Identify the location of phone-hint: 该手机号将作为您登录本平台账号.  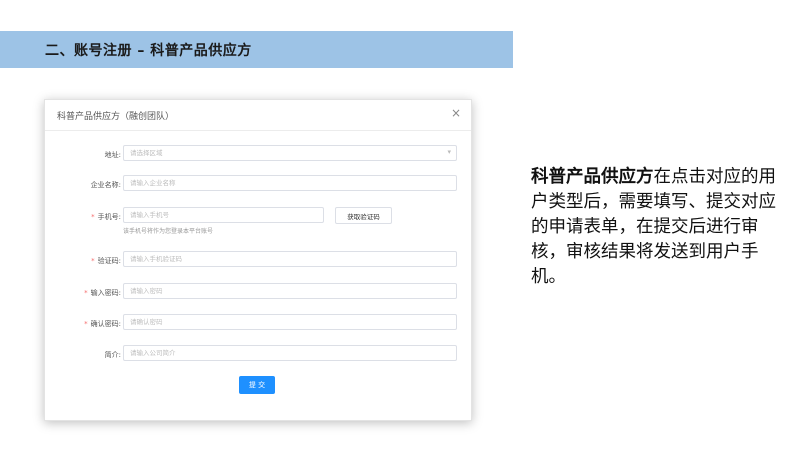
(168, 231).